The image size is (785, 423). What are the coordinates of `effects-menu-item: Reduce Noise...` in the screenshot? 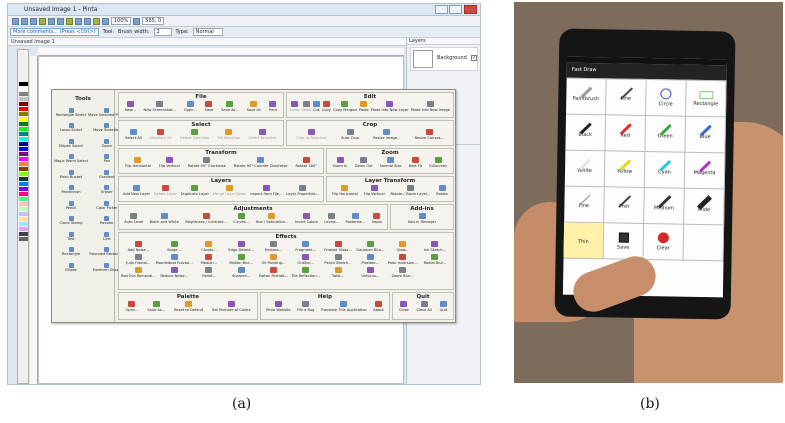 It's located at (174, 272).